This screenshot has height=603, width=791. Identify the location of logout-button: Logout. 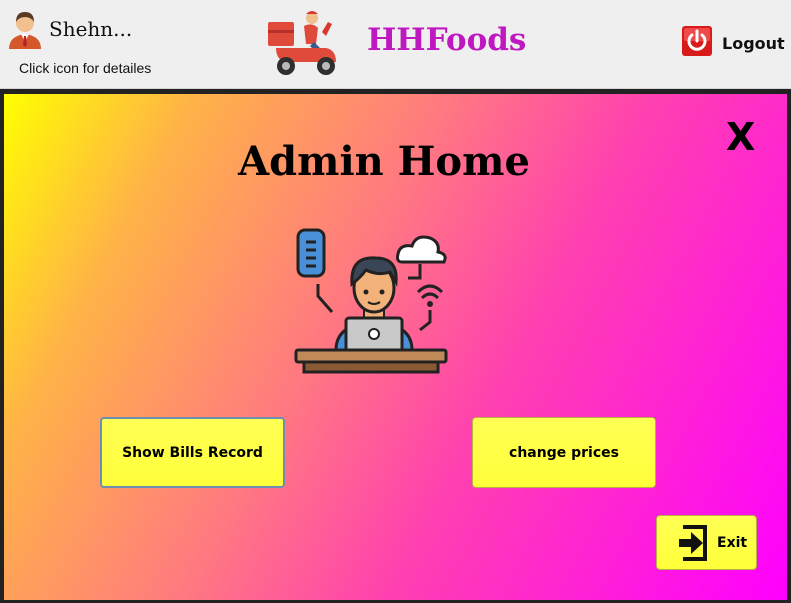
(734, 43).